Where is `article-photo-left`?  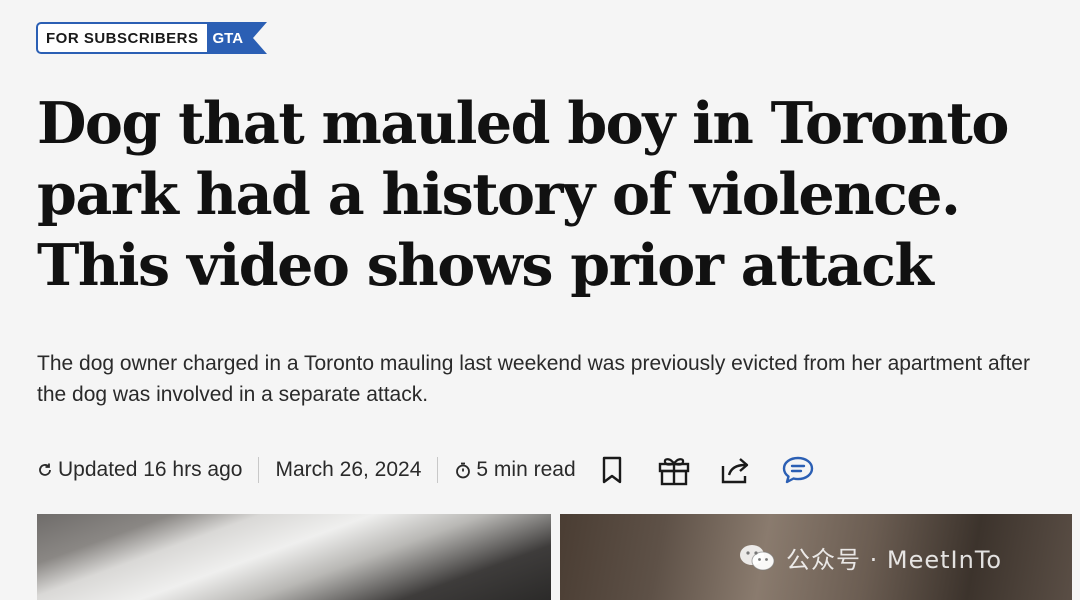
article-photo-left is located at coordinates (294, 557).